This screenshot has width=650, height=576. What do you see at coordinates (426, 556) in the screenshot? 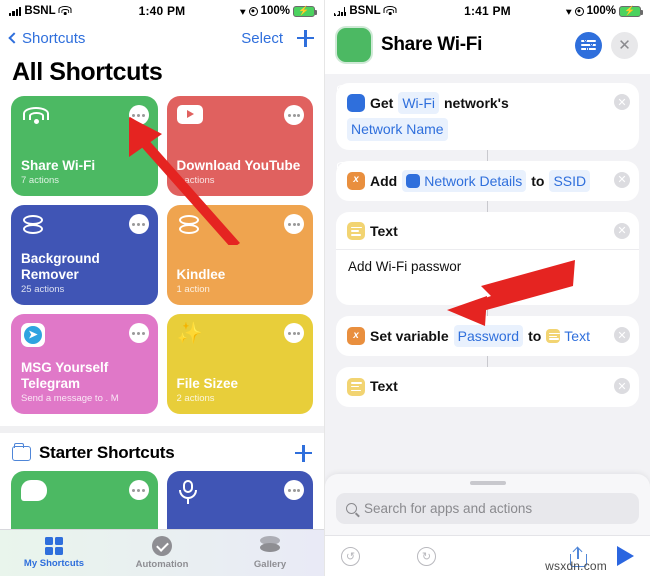
I see `redo-icon: ↻` at bounding box center [426, 556].